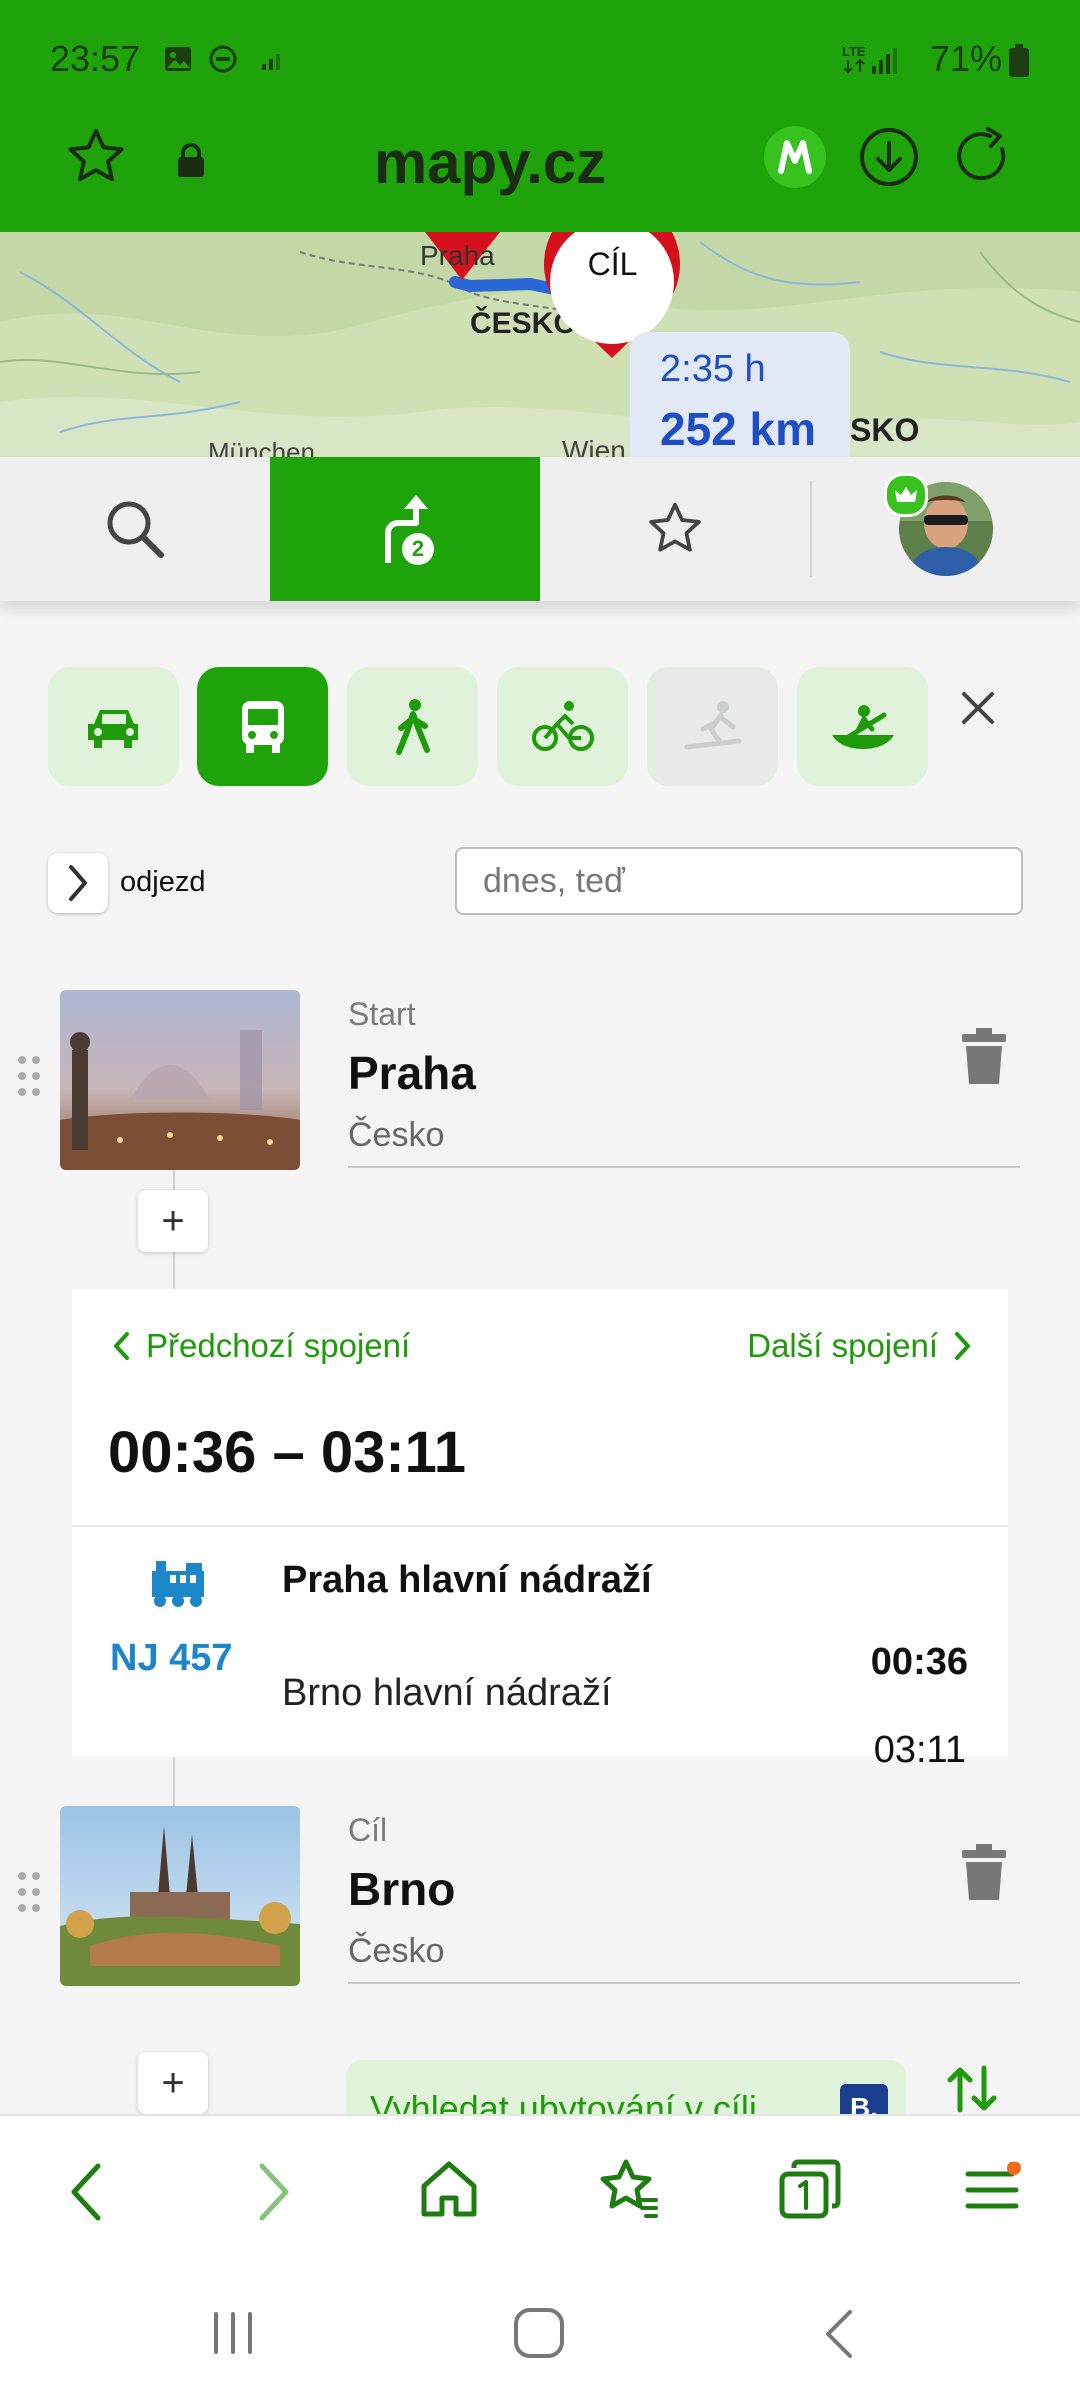 This screenshot has width=1080, height=2400. I want to click on delete-start-trash-icon, so click(984, 1058).